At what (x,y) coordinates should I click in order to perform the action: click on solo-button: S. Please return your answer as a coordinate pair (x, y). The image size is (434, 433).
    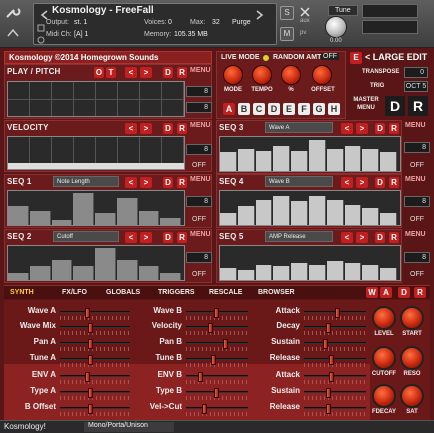
    Looking at the image, I should click on (287, 13).